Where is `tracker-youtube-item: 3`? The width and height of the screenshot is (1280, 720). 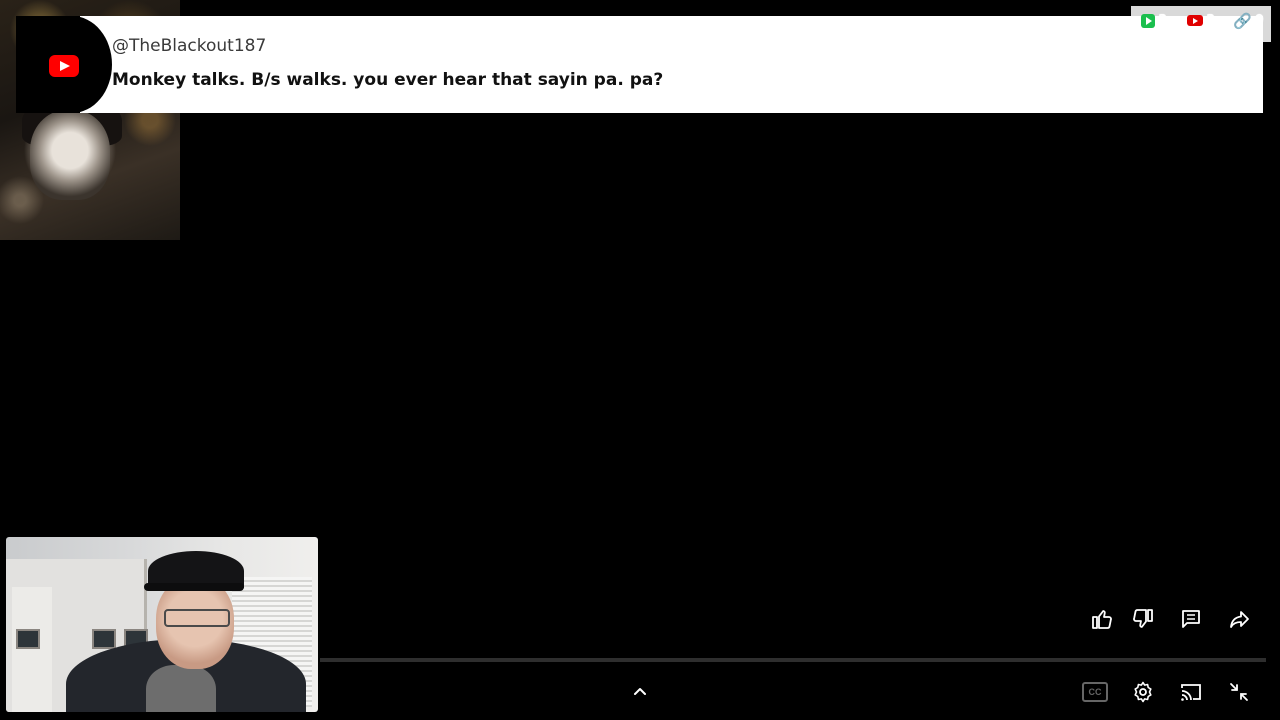 tracker-youtube-item: 3 is located at coordinates (1201, 20).